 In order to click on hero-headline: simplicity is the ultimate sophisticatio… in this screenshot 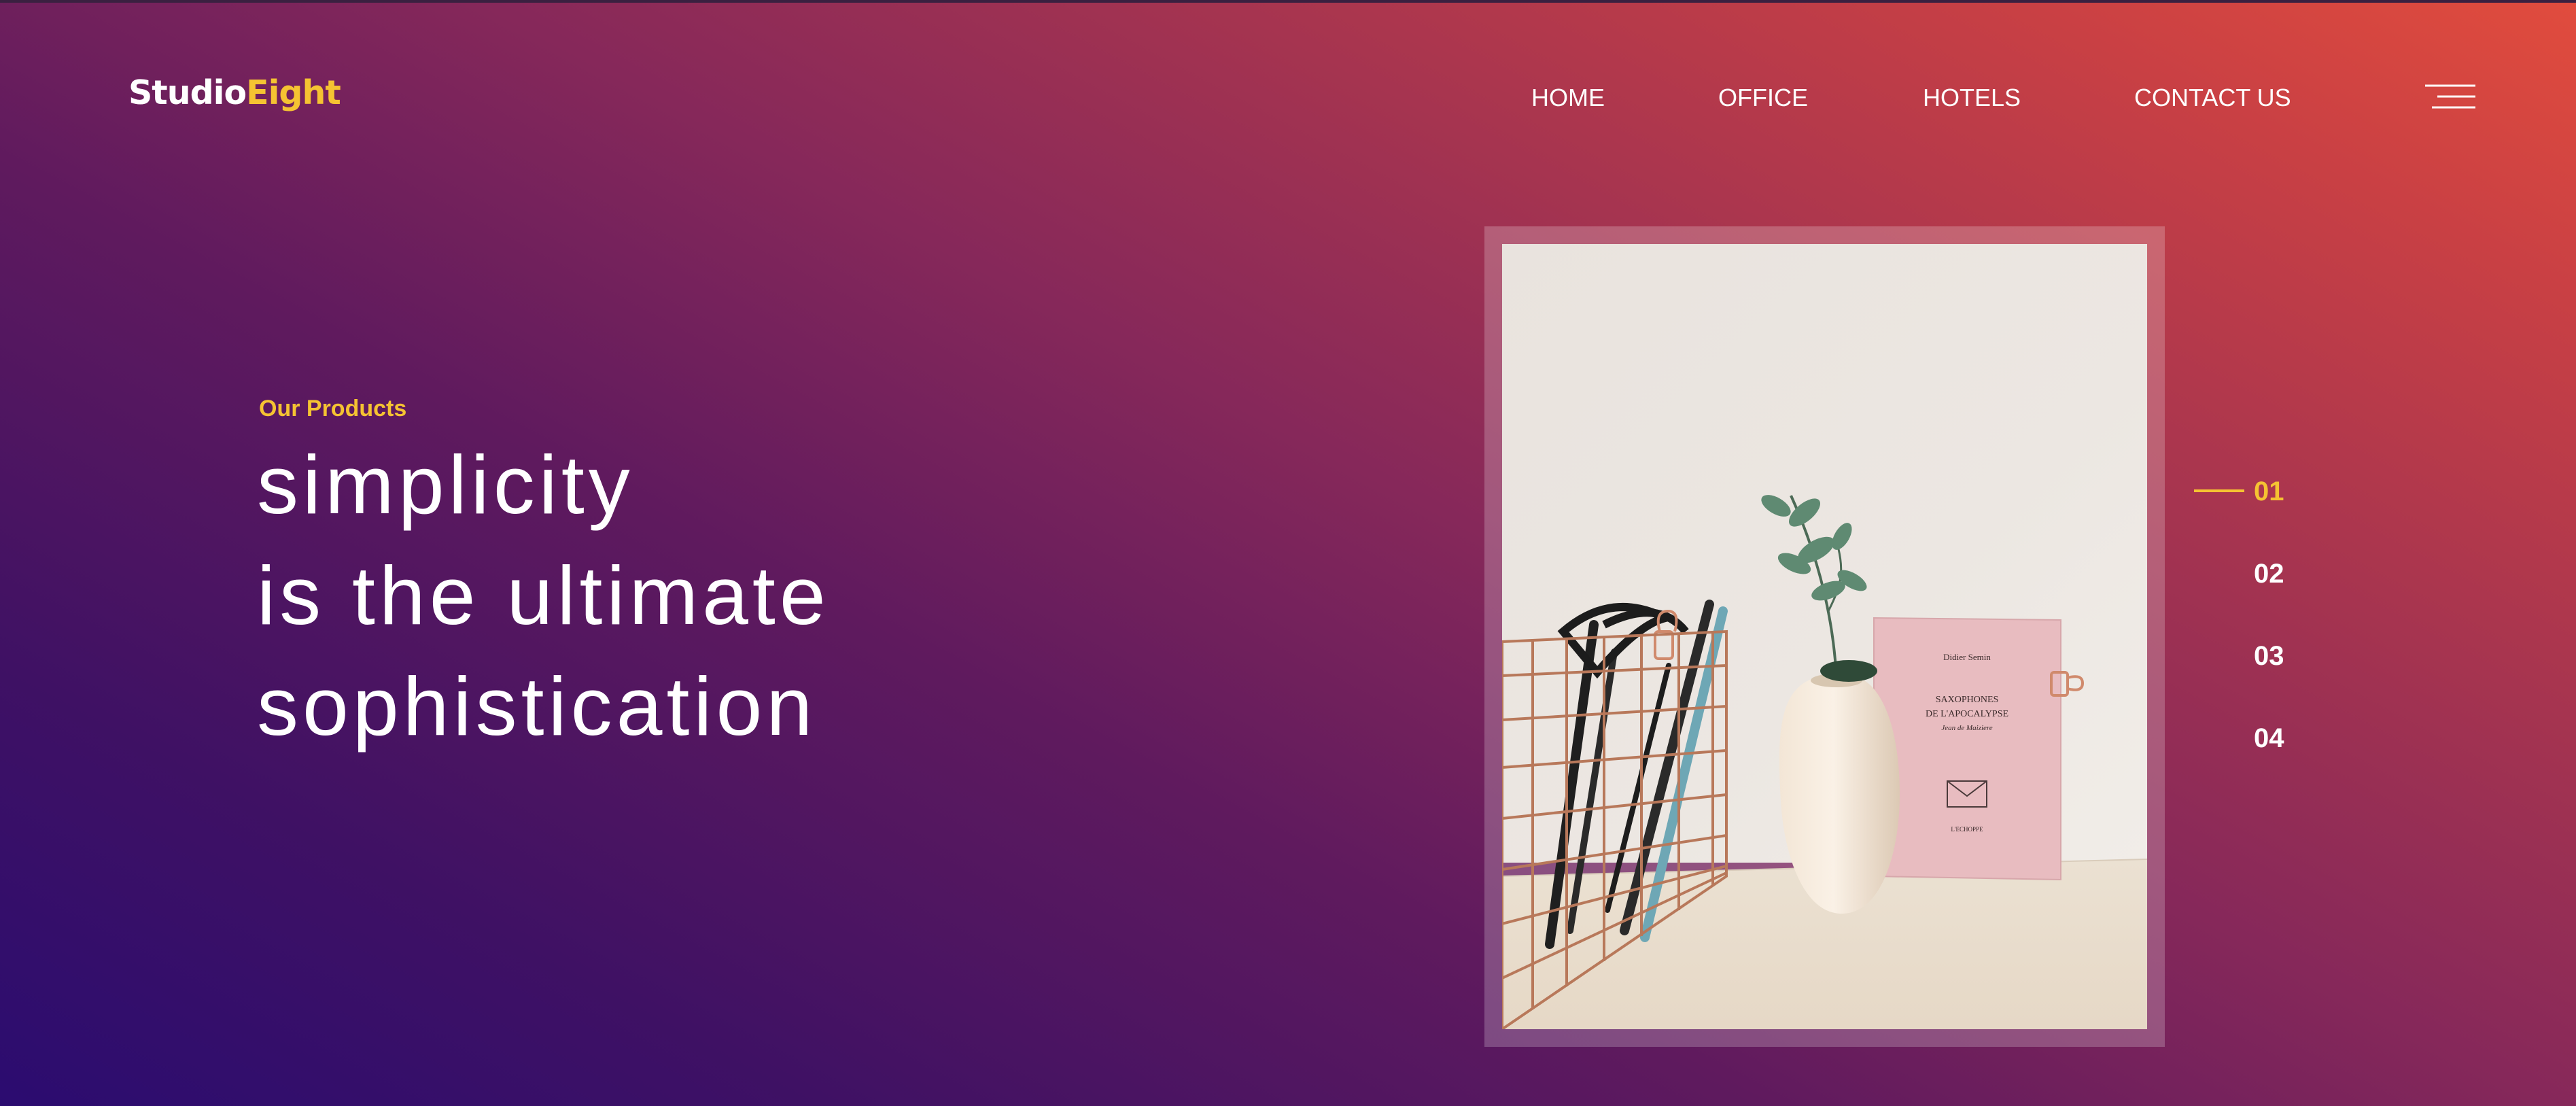, I will do `click(543, 596)`.